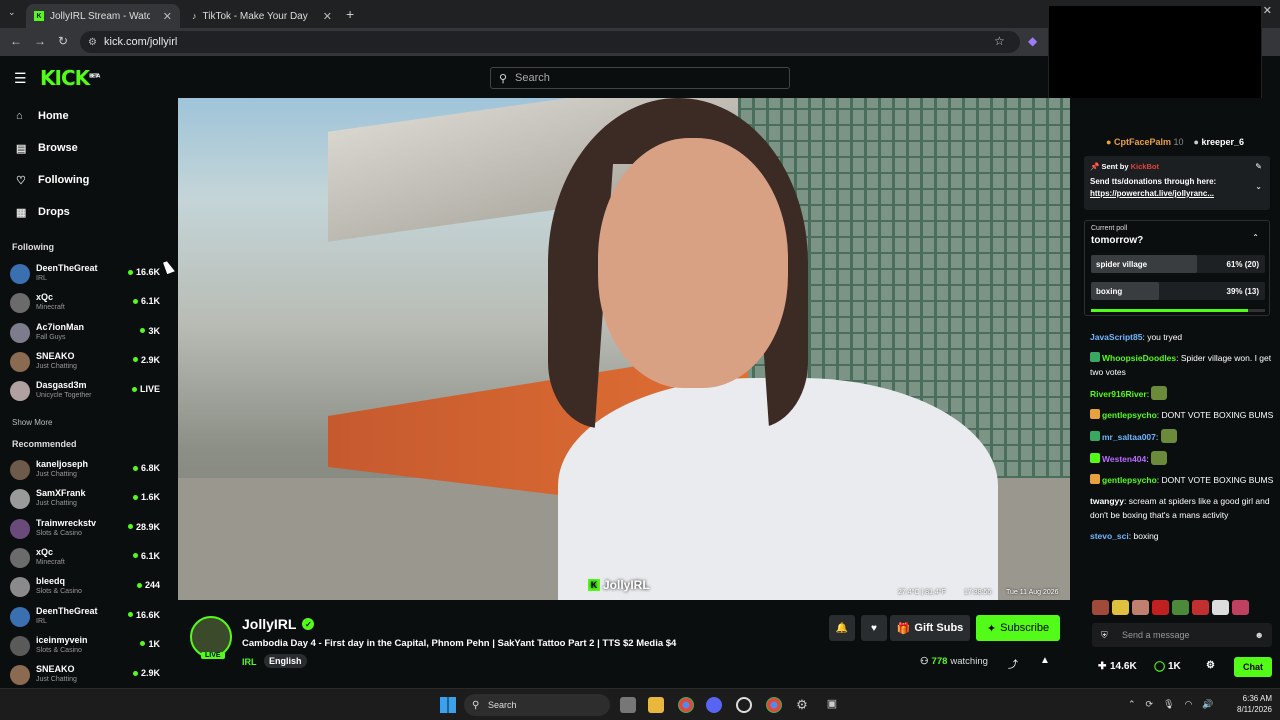 This screenshot has width=1280, height=720. I want to click on language-tag: English, so click(285, 661).